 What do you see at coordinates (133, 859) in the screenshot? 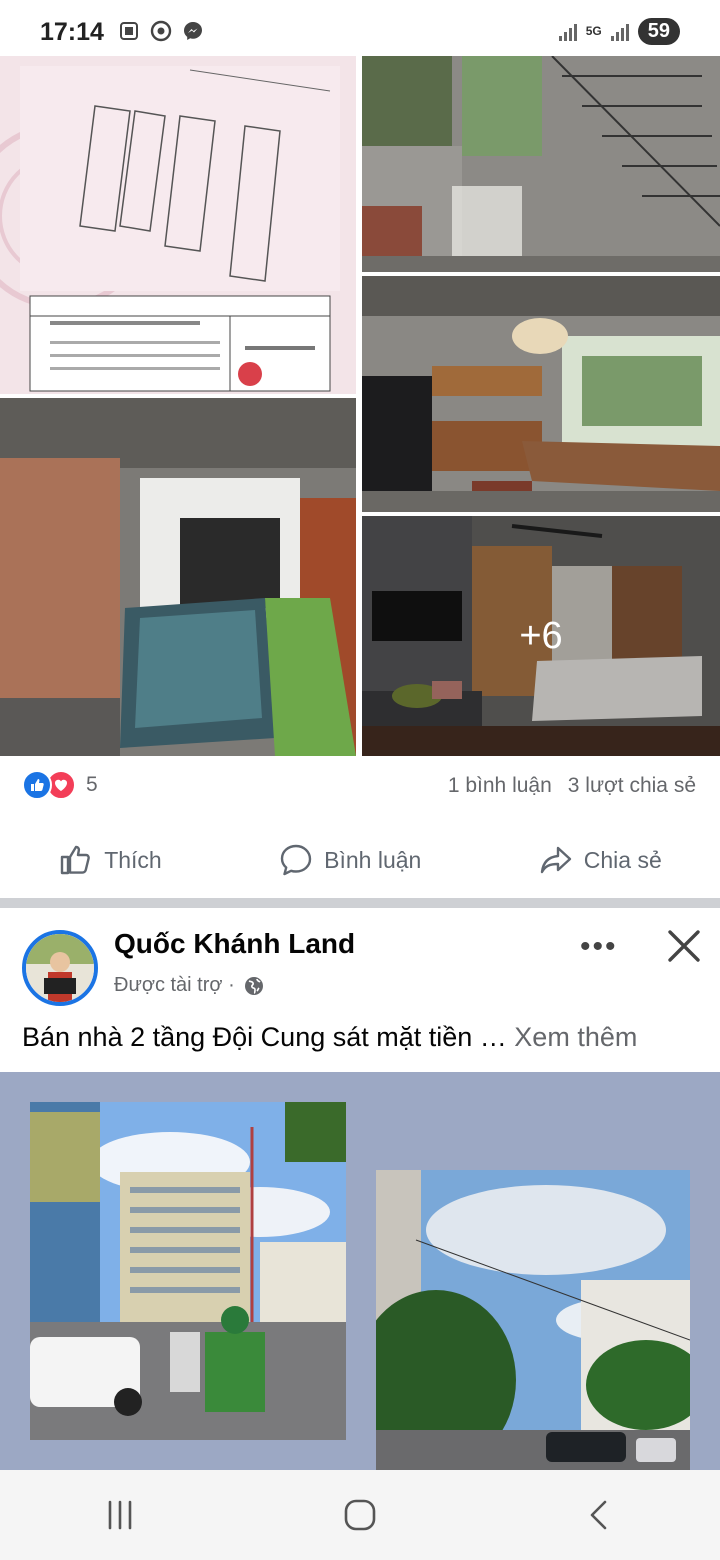
I see `like-label: Thích` at bounding box center [133, 859].